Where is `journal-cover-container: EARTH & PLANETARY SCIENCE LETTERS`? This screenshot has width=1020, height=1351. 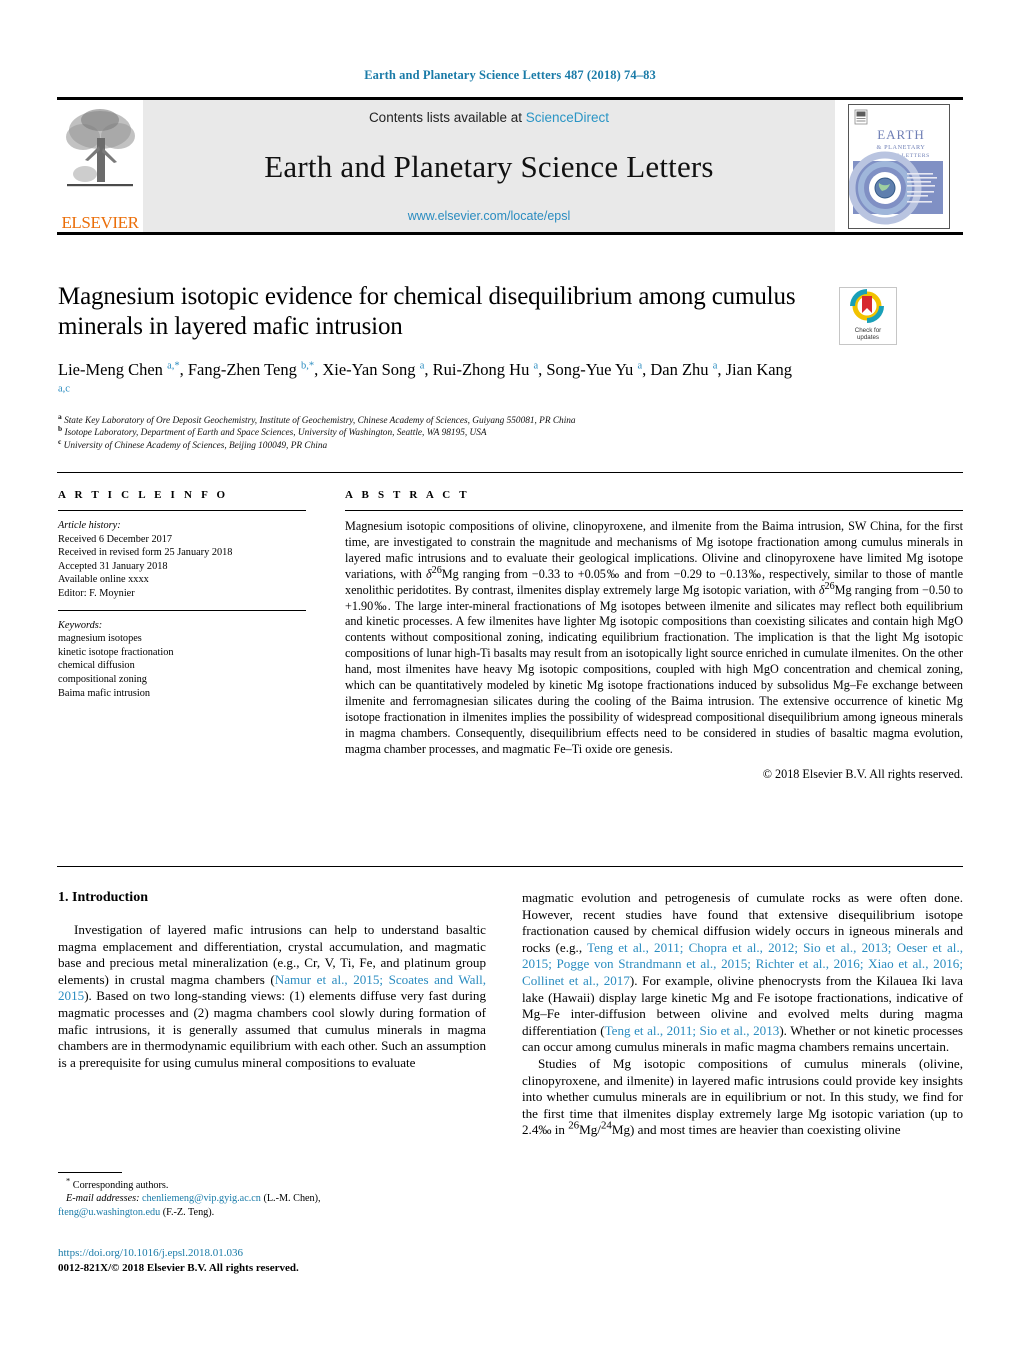 journal-cover-container: EARTH & PLANETARY SCIENCE LETTERS is located at coordinates (899, 166).